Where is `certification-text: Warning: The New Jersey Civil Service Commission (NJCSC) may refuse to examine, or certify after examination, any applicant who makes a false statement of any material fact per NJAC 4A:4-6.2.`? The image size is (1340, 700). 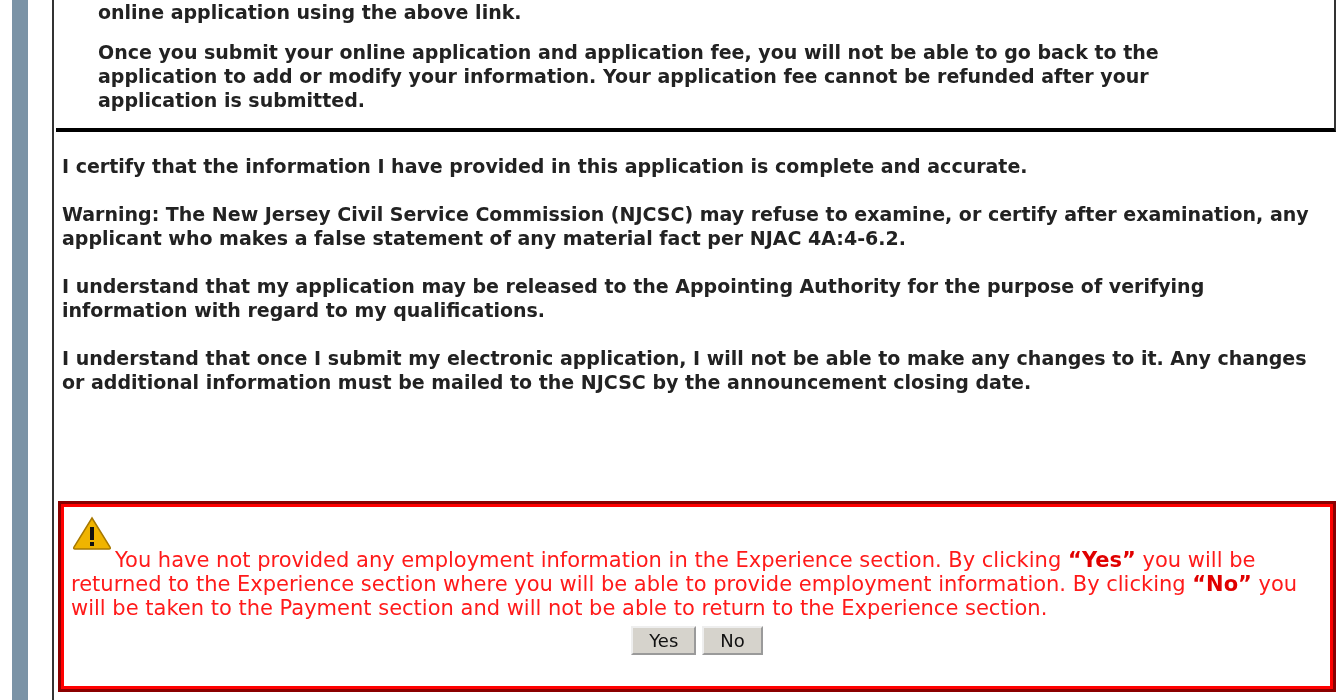 certification-text: Warning: The New Jersey Civil Service Commission (NJCSC) may refuse to examine, or certify after examination, any applicant who makes a false statement of any material fact per NJAC 4A:4-6.2. is located at coordinates (686, 226).